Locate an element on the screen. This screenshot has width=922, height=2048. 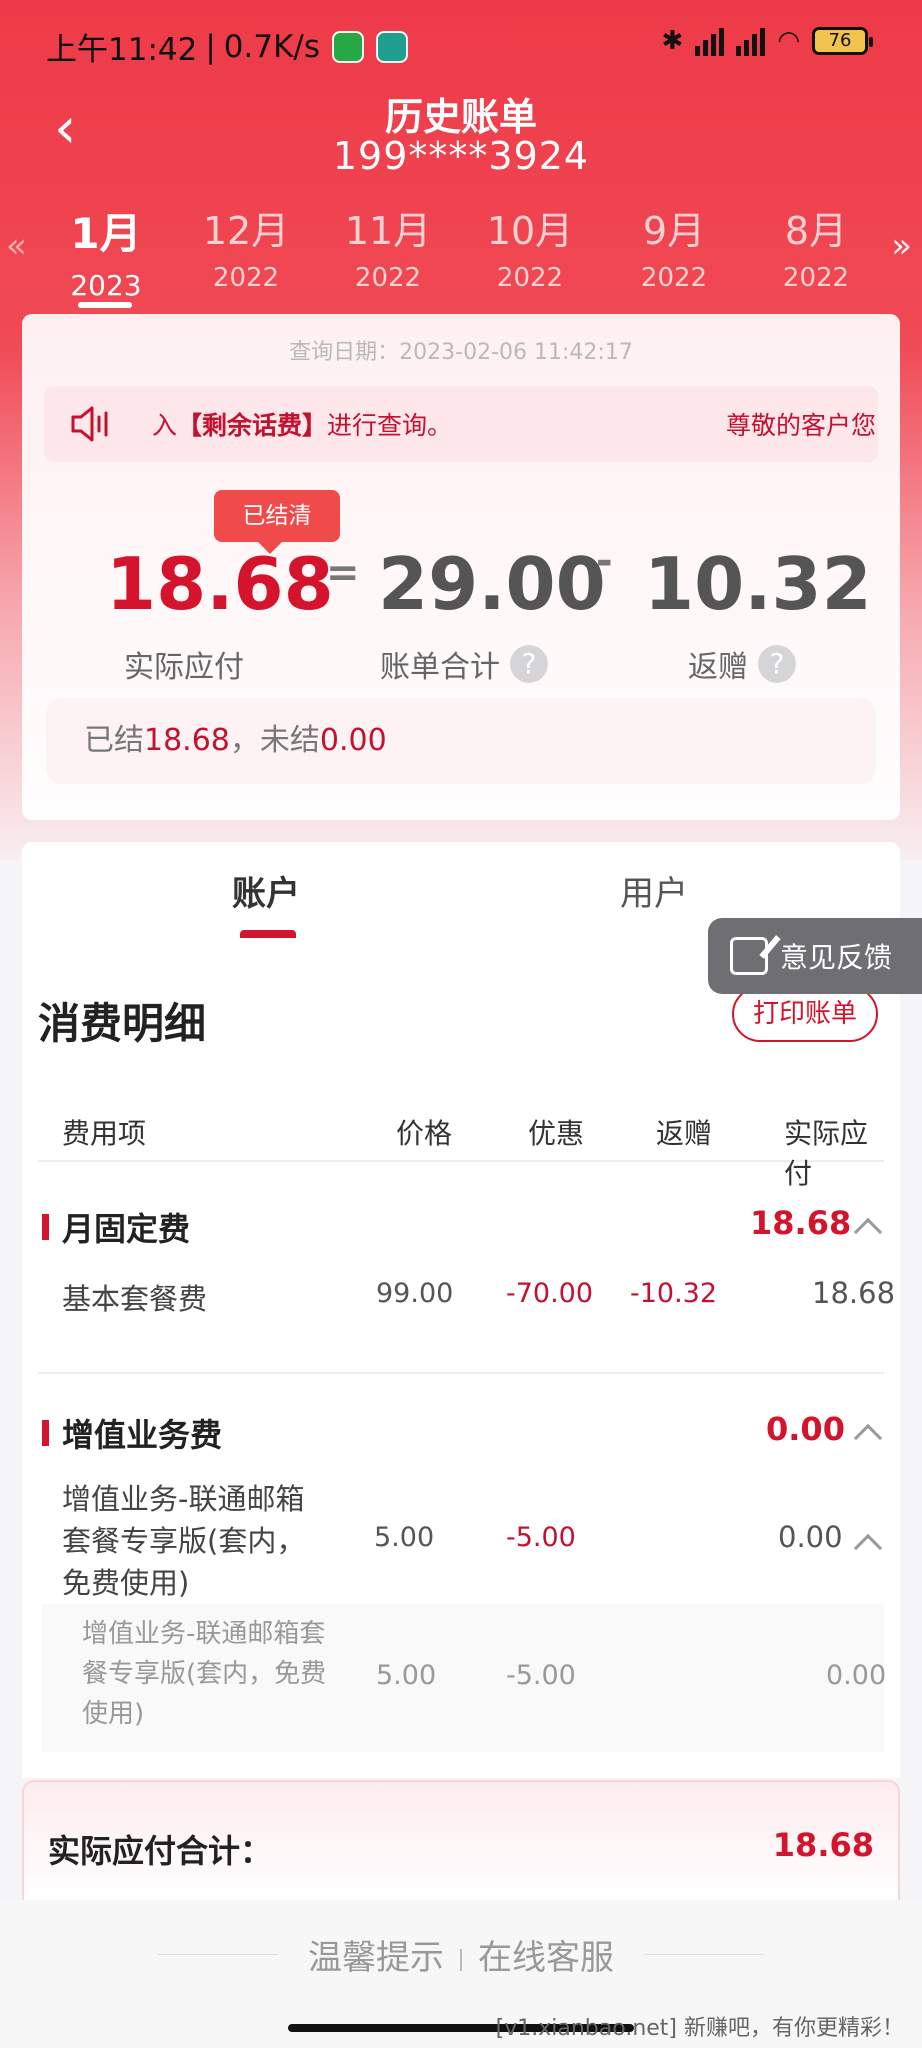
page-title: 历史账单 is located at coordinates (460, 117).